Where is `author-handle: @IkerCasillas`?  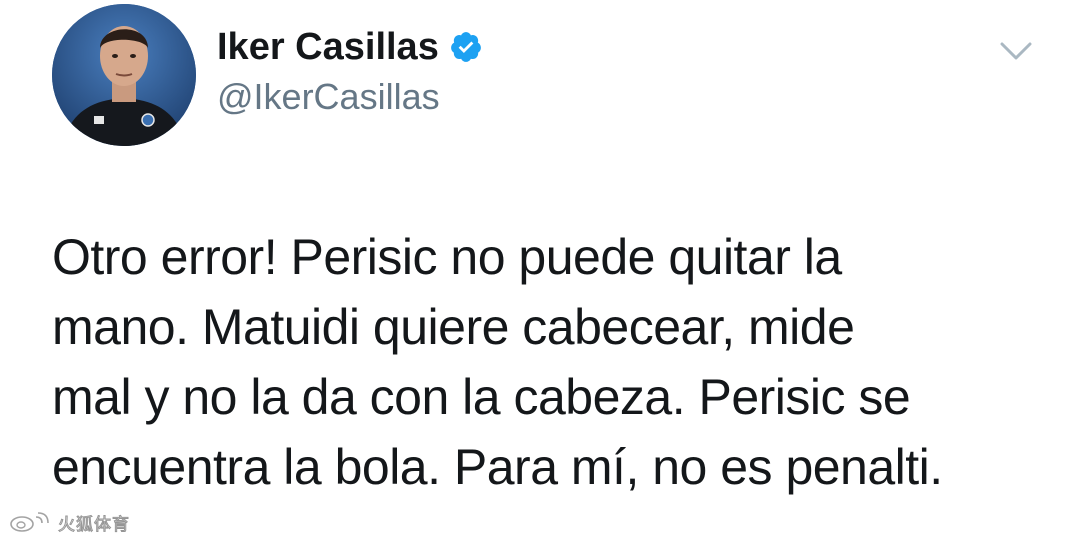
author-handle: @IkerCasillas is located at coordinates (328, 97).